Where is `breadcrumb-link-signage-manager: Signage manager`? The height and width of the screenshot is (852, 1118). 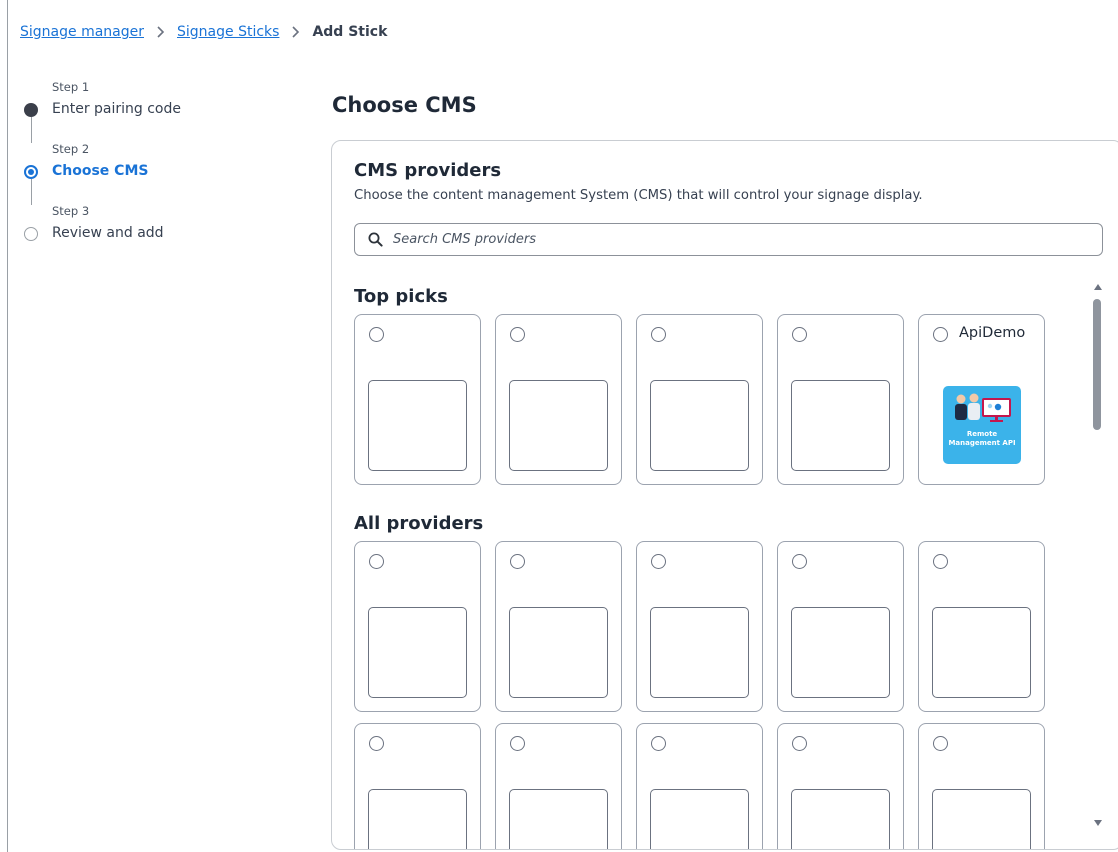 breadcrumb-link-signage-manager: Signage manager is located at coordinates (82, 32).